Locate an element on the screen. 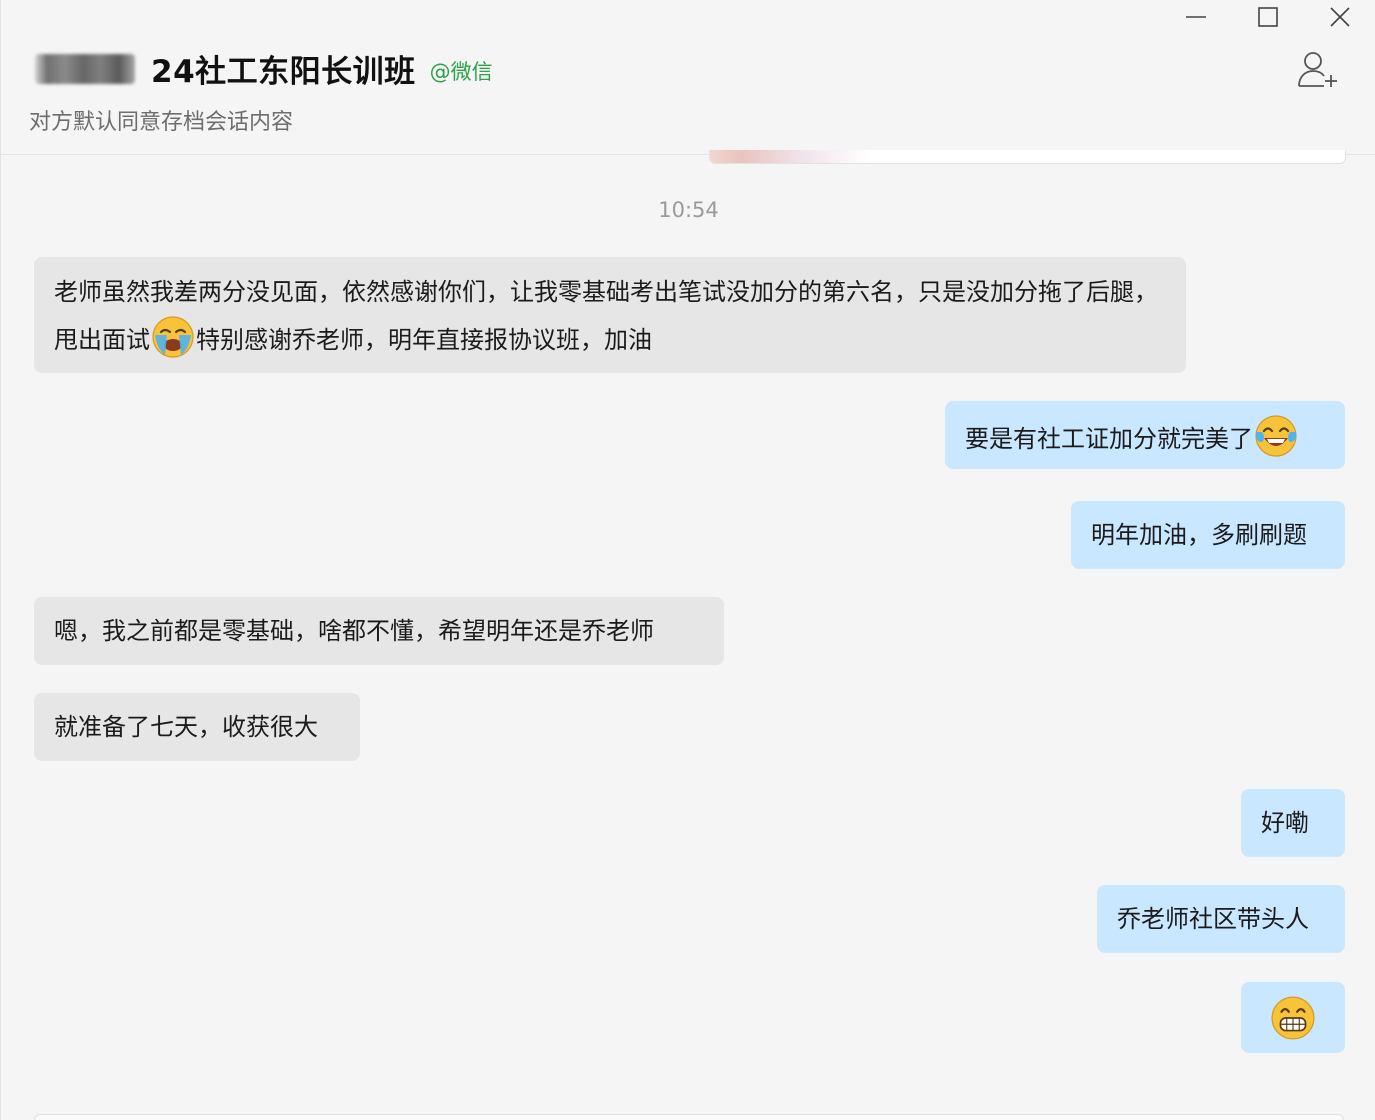 The width and height of the screenshot is (1375, 1120). maximize-icon is located at coordinates (1268, 17).